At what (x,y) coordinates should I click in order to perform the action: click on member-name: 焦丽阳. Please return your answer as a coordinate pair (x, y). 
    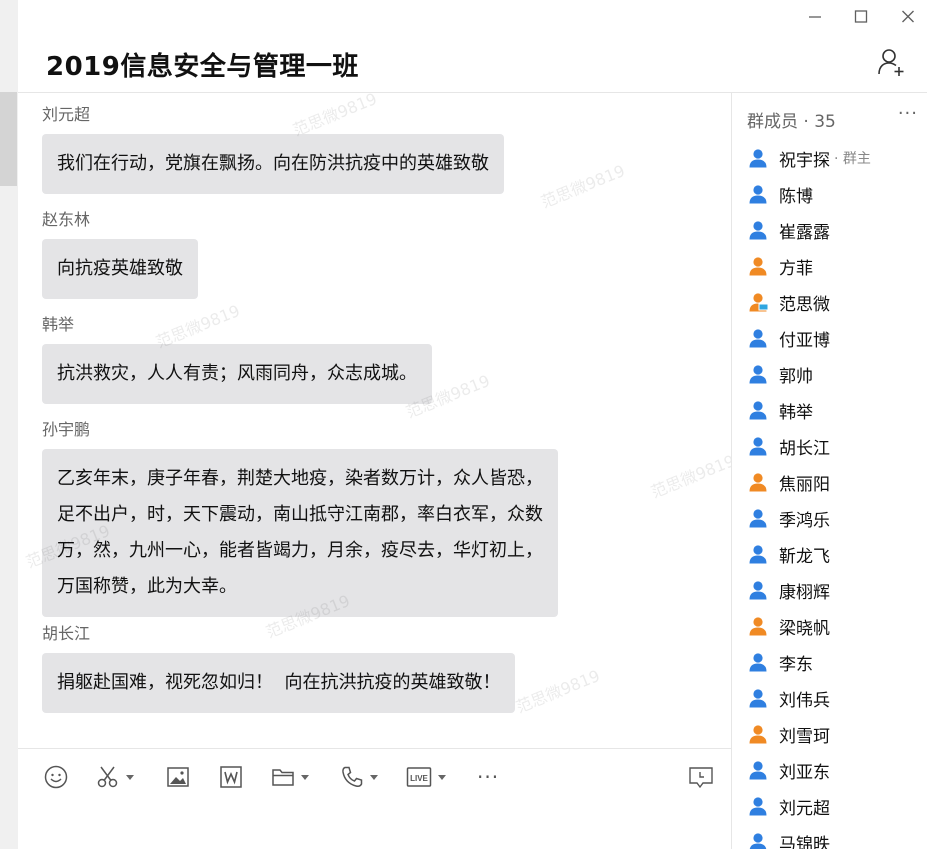
    Looking at the image, I should click on (804, 484).